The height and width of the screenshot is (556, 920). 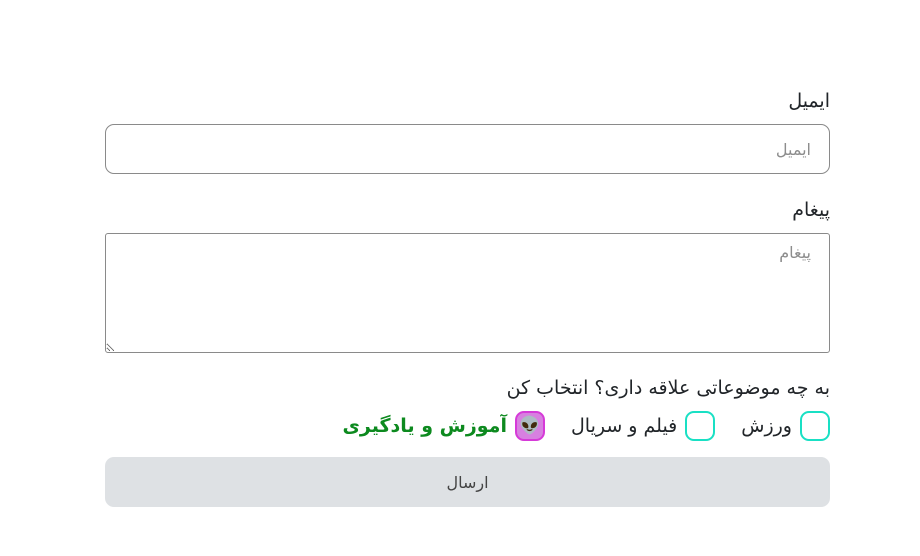 What do you see at coordinates (624, 426) in the screenshot?
I see `movies-label: فیلم و سریال` at bounding box center [624, 426].